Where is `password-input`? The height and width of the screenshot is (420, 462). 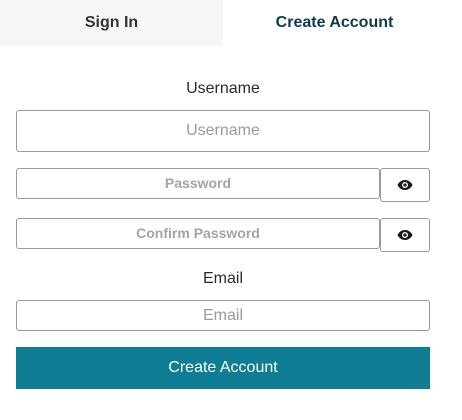
password-input is located at coordinates (198, 183).